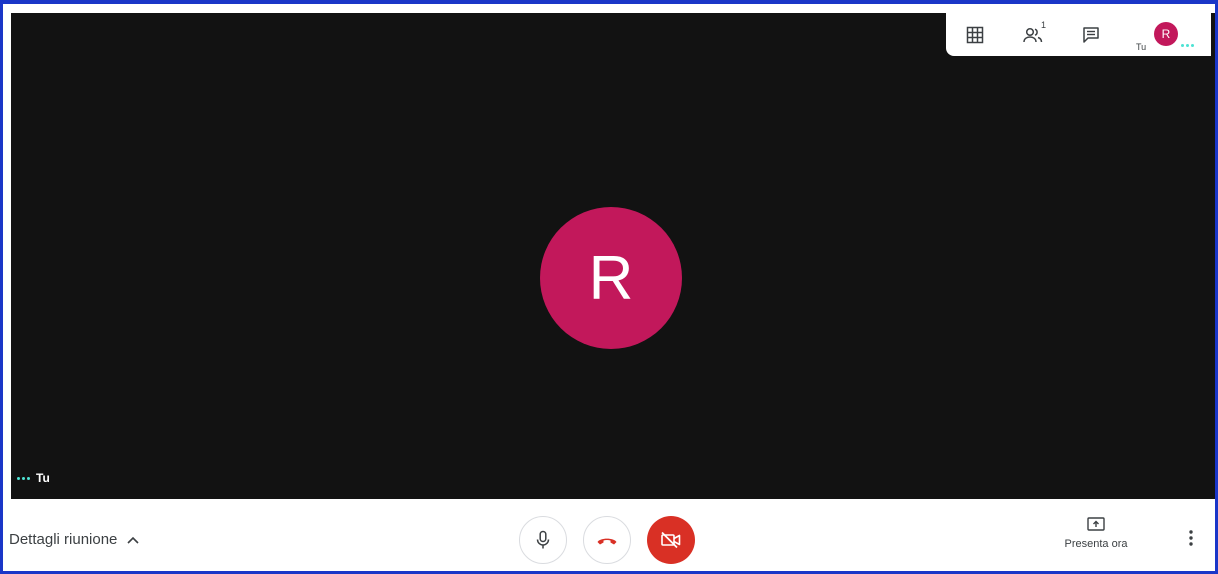 The image size is (1218, 574). Describe the element at coordinates (1033, 34) in the screenshot. I see `people-button: 1` at that location.